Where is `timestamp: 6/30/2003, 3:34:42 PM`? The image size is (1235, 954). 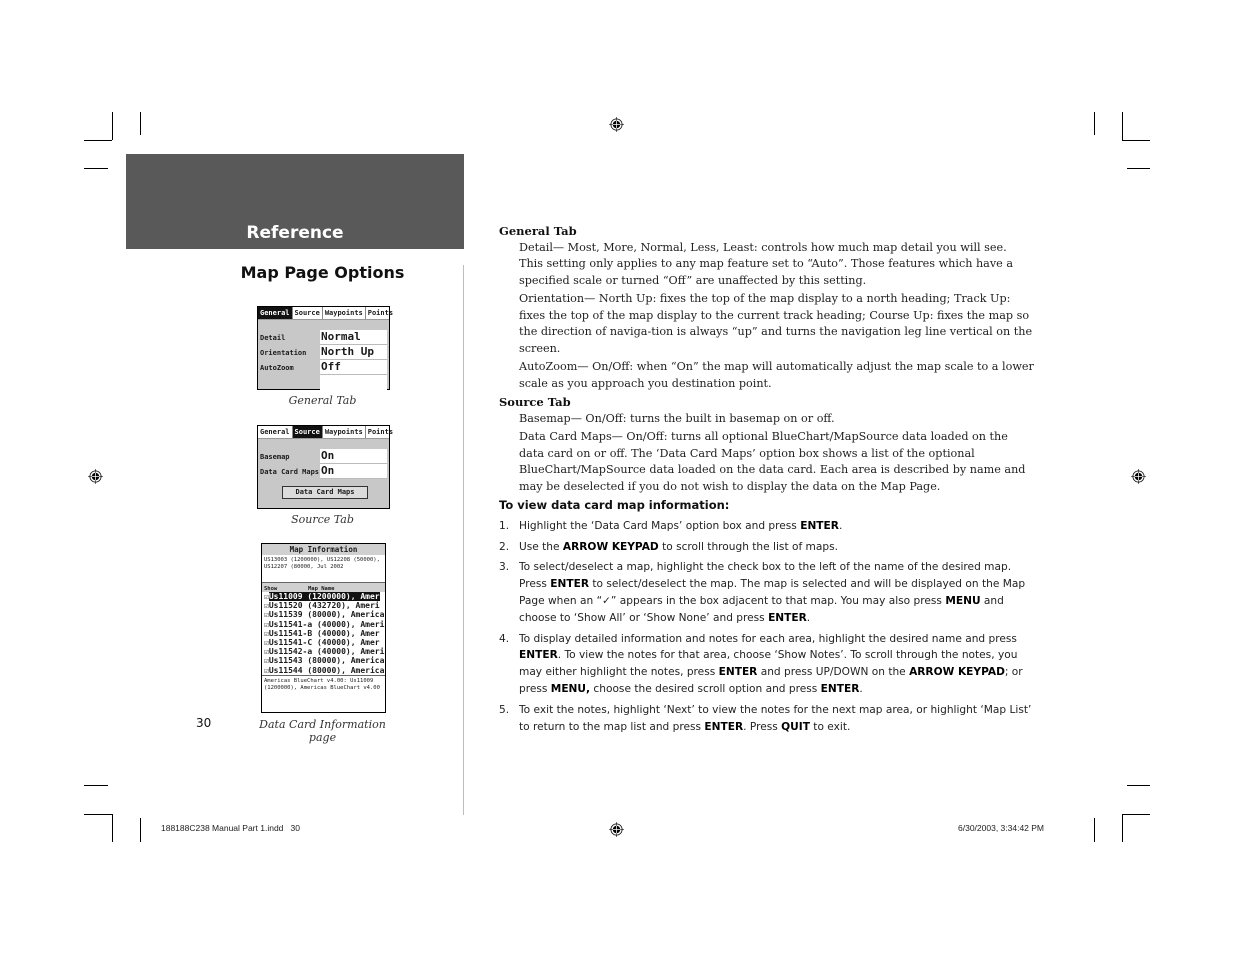
timestamp: 6/30/2003, 3:34:42 PM is located at coordinates (1001, 828).